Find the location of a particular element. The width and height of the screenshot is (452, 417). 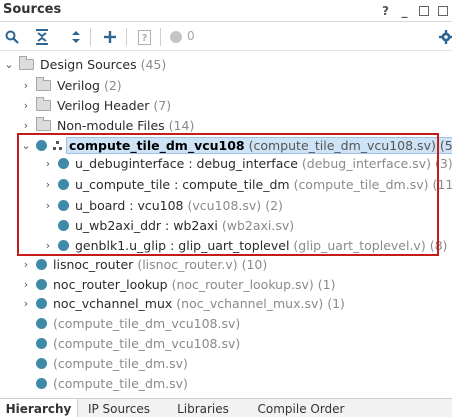

tab-compile-order: Compile Order is located at coordinates (301, 408).